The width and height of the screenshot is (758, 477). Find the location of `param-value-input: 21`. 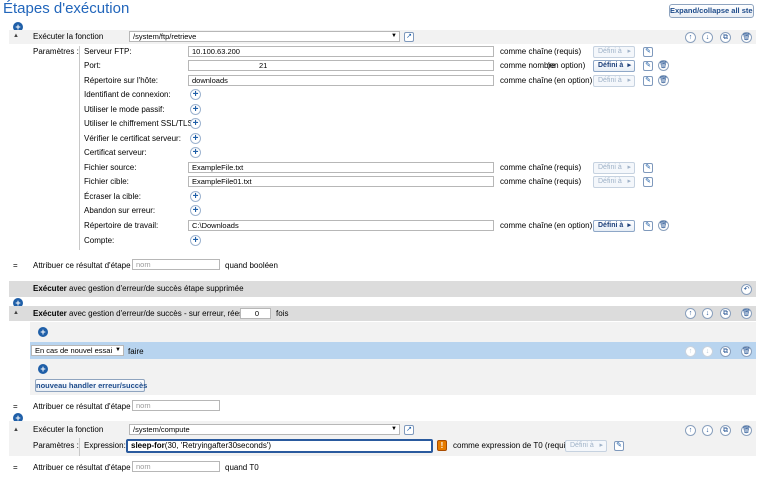

param-value-input: 21 is located at coordinates (341, 65).